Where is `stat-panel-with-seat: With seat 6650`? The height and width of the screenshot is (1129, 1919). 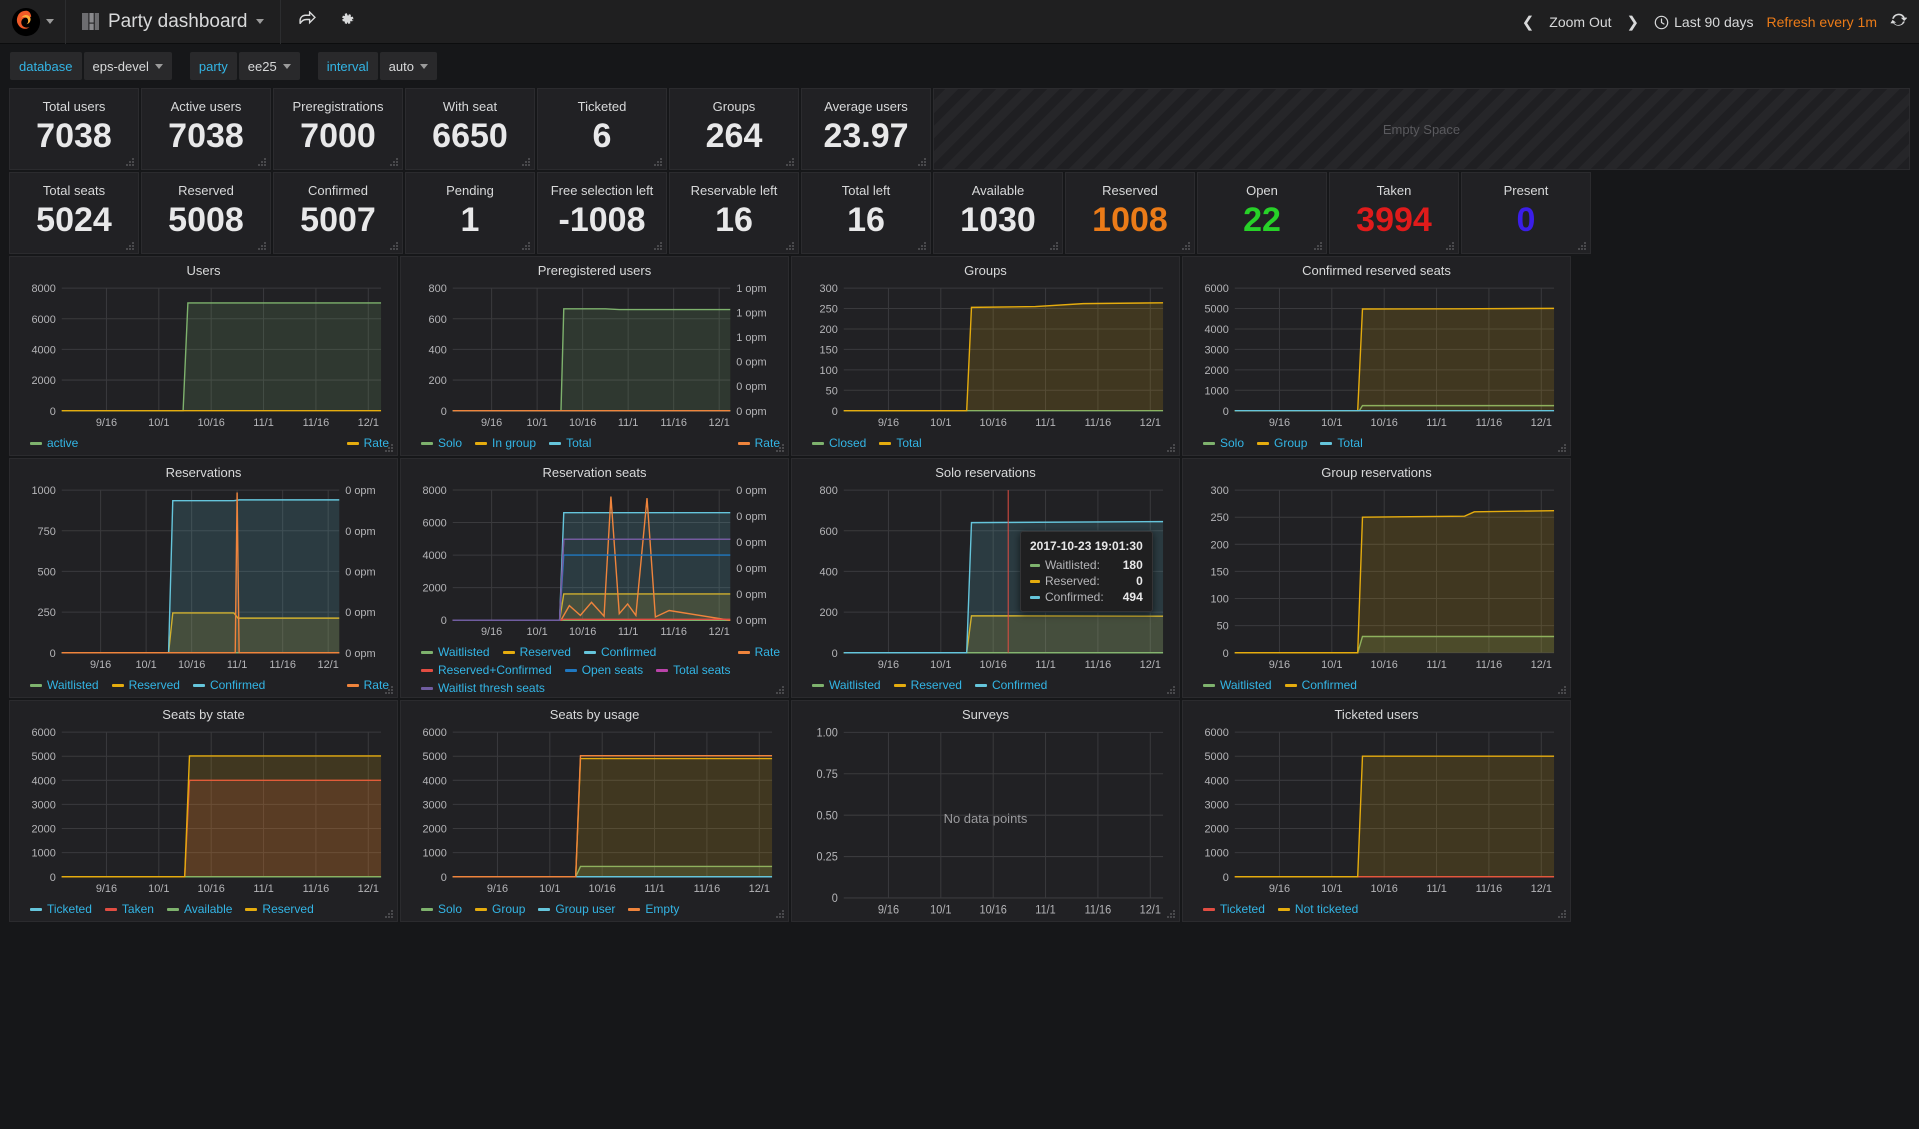
stat-panel-with-seat: With seat 6650 is located at coordinates (470, 129).